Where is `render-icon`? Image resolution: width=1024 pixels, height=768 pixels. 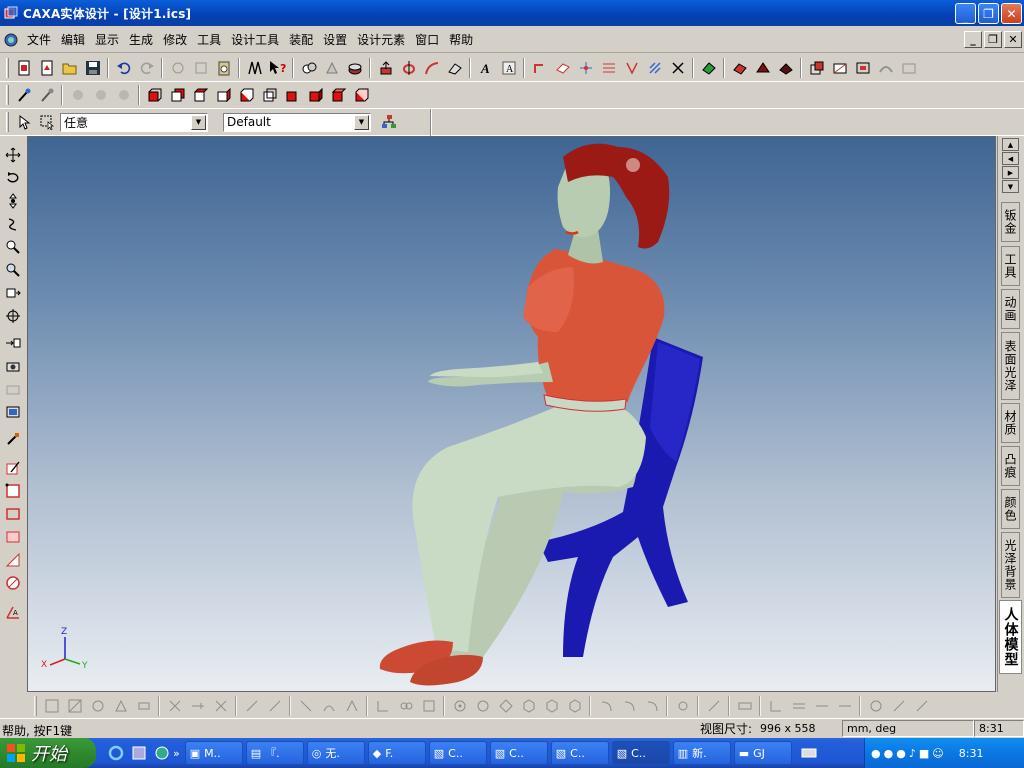
render-icon is located at coordinates (308, 68).